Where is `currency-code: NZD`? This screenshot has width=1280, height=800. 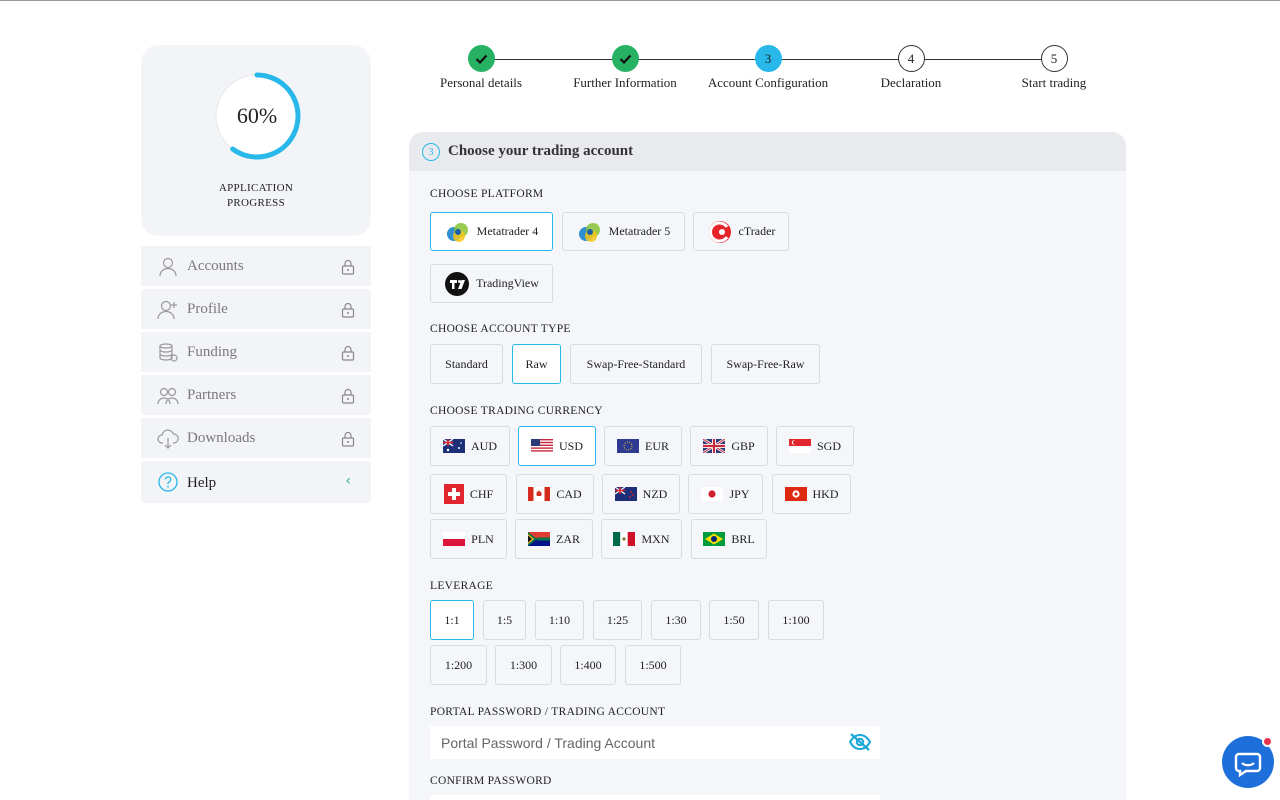
currency-code: NZD is located at coordinates (655, 493).